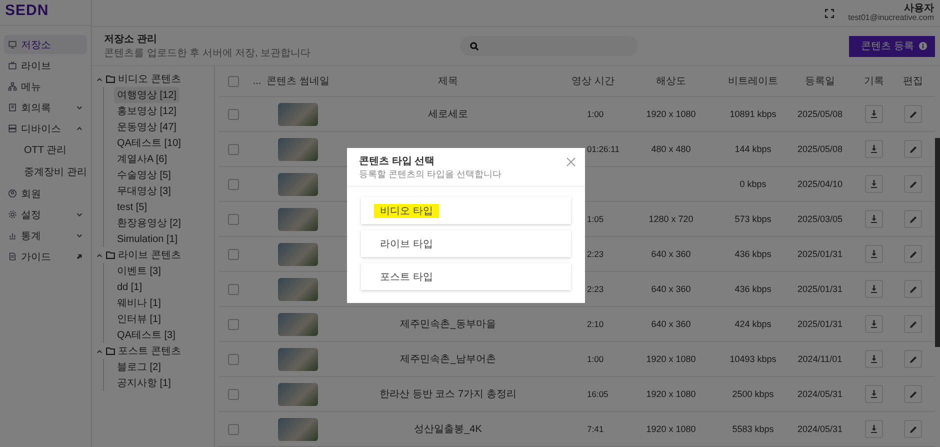  What do you see at coordinates (753, 149) in the screenshot?
I see `table-cell-text: 144 kbps` at bounding box center [753, 149].